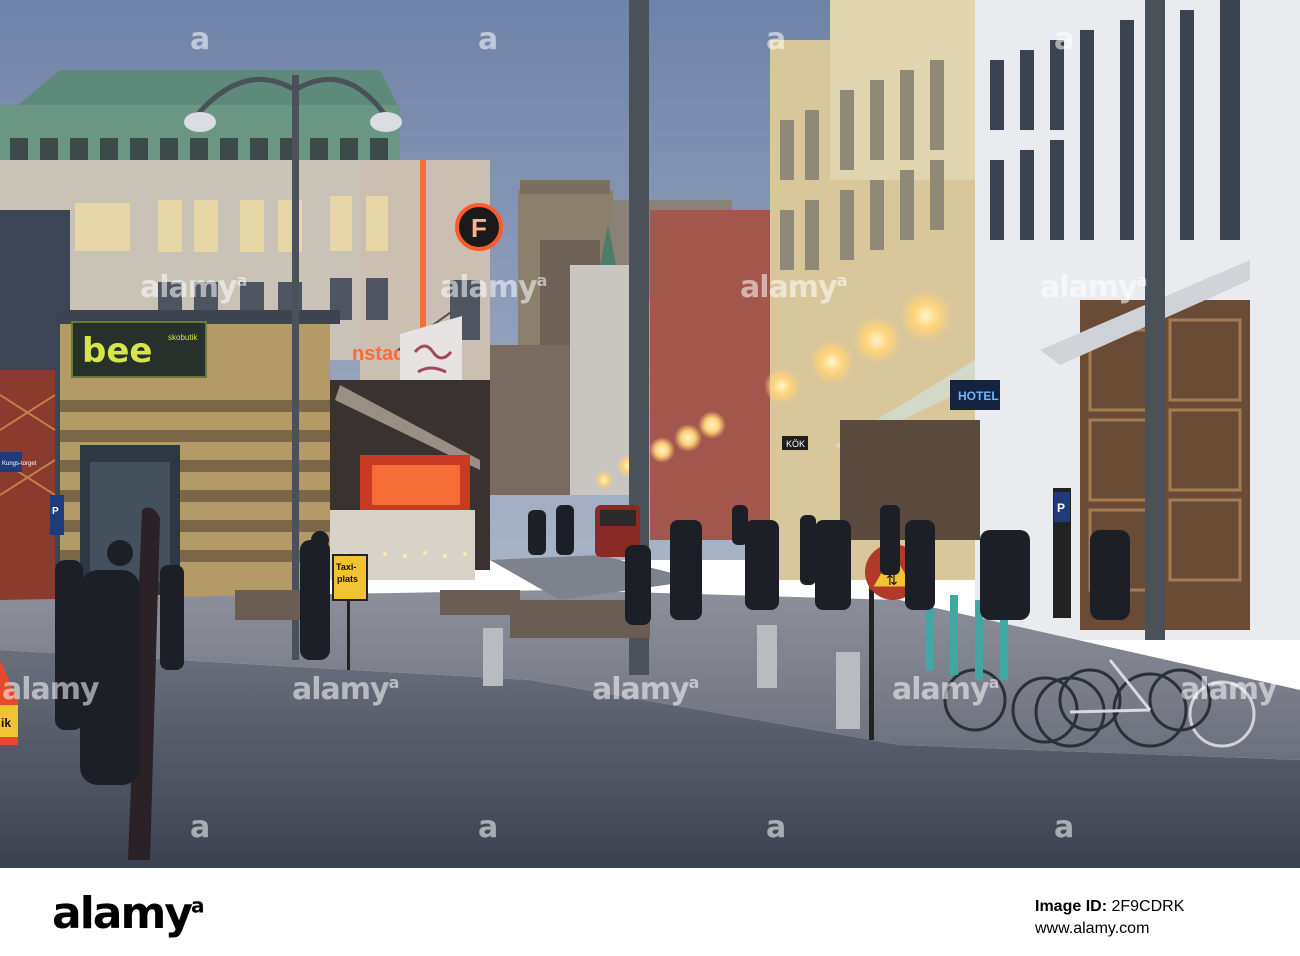  Describe the element at coordinates (978, 396) in the screenshot. I see `hotel-sign-text: HOTEL` at that location.